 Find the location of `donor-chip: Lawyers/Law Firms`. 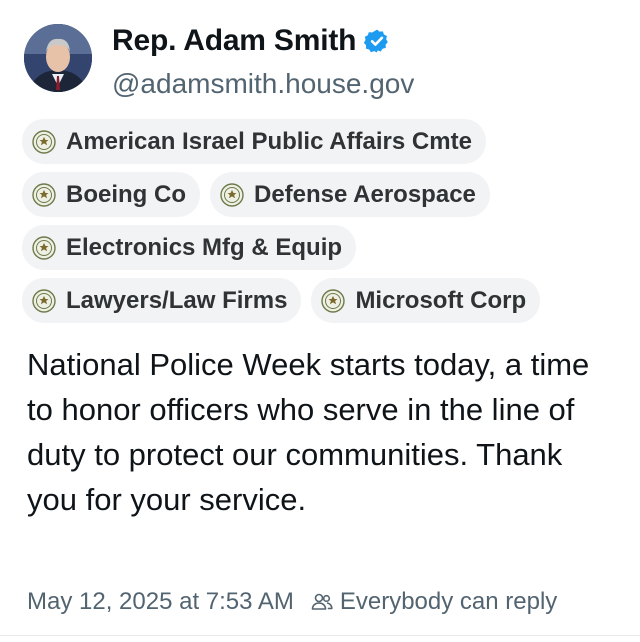

donor-chip: Lawyers/Law Firms is located at coordinates (162, 300).